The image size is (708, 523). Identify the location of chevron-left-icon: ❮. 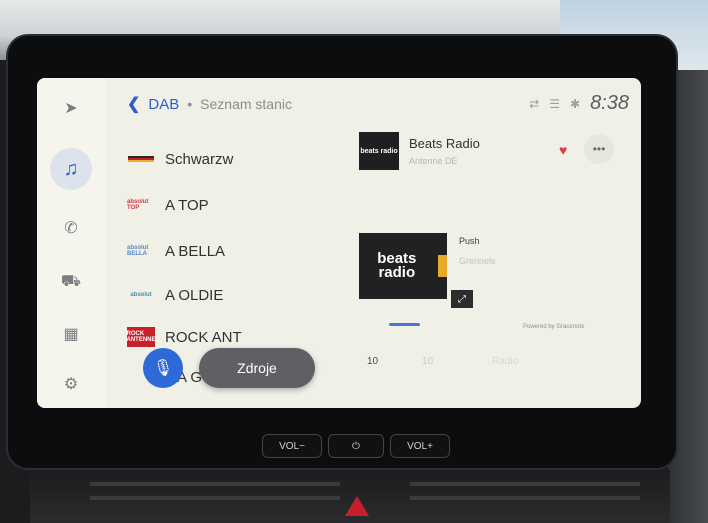
(133, 104).